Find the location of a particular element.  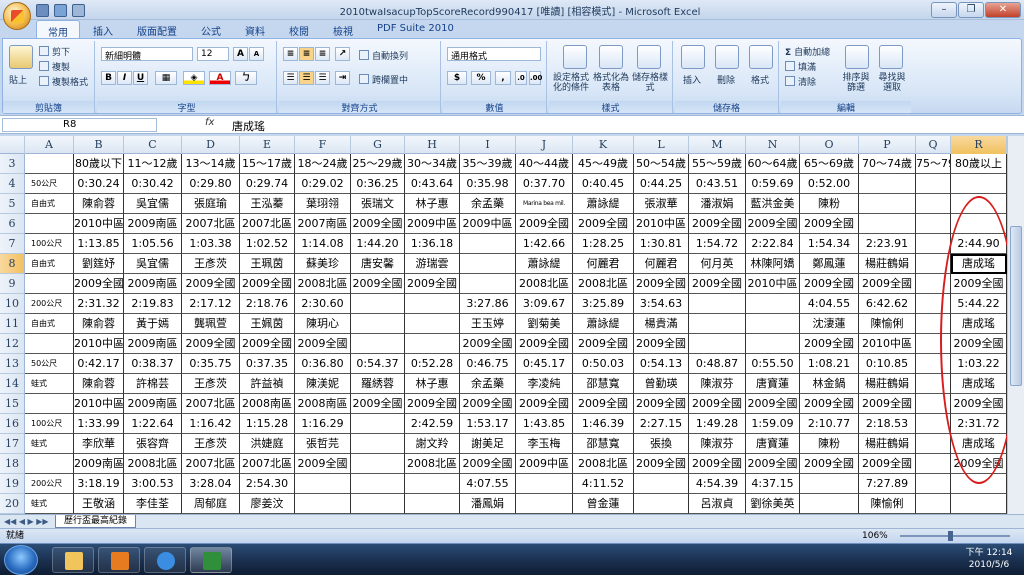

cell-j18: 2009中區 is located at coordinates (544, 464).